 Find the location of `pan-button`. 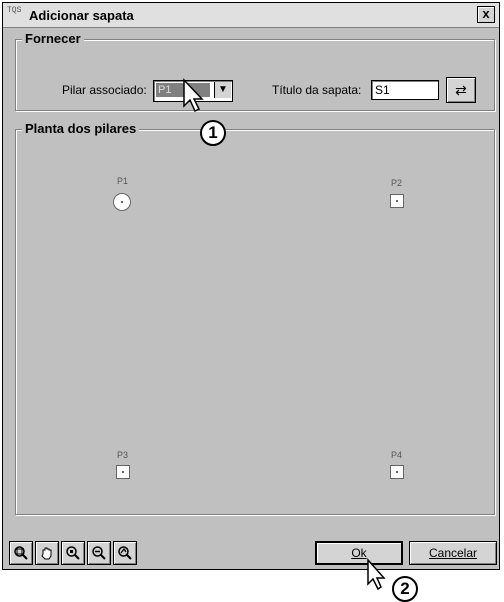

pan-button is located at coordinates (47, 553).